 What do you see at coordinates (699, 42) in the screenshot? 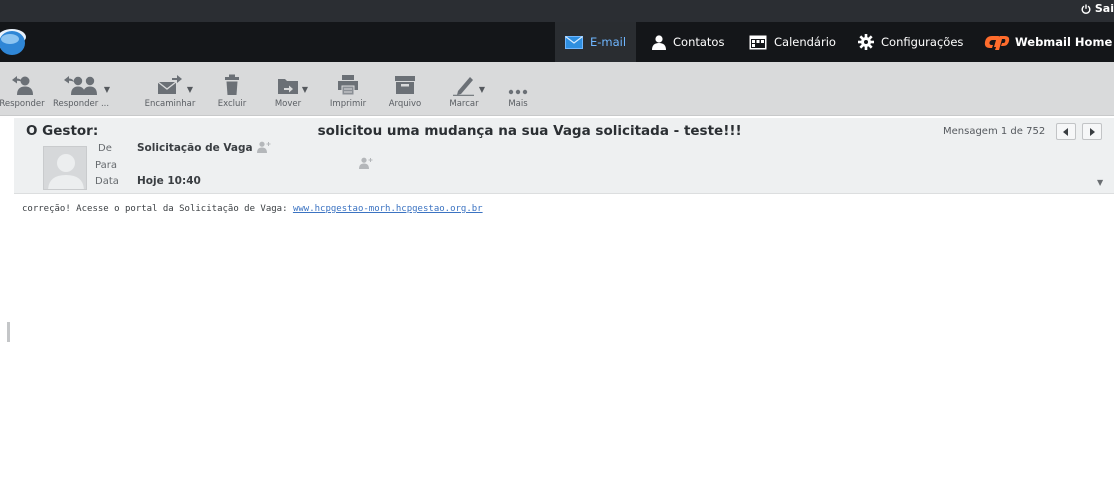
I see `nav-contacts-label: Contatos` at bounding box center [699, 42].